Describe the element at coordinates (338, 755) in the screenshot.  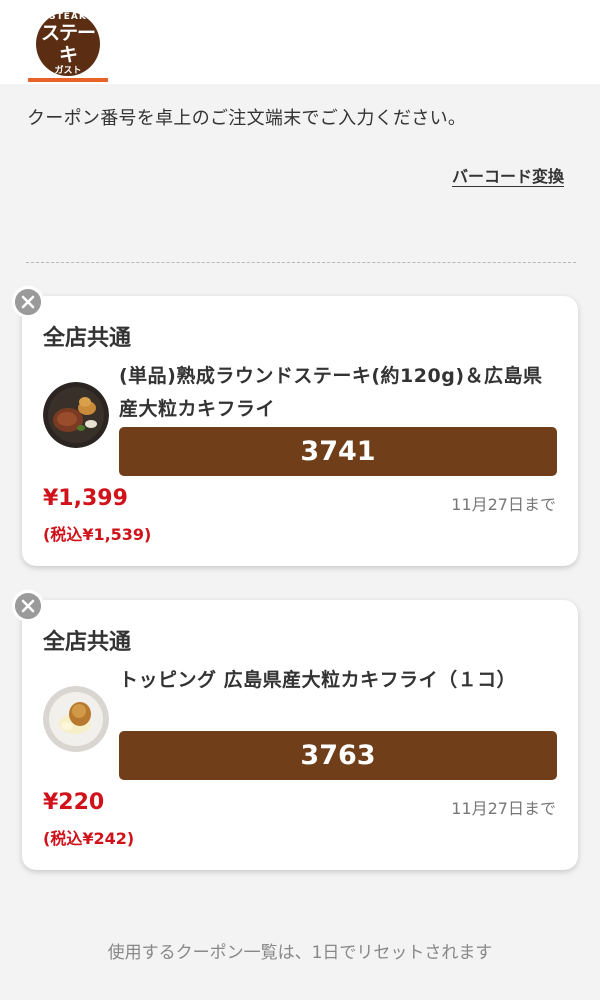
I see `coupon-code-button: 3763` at that location.